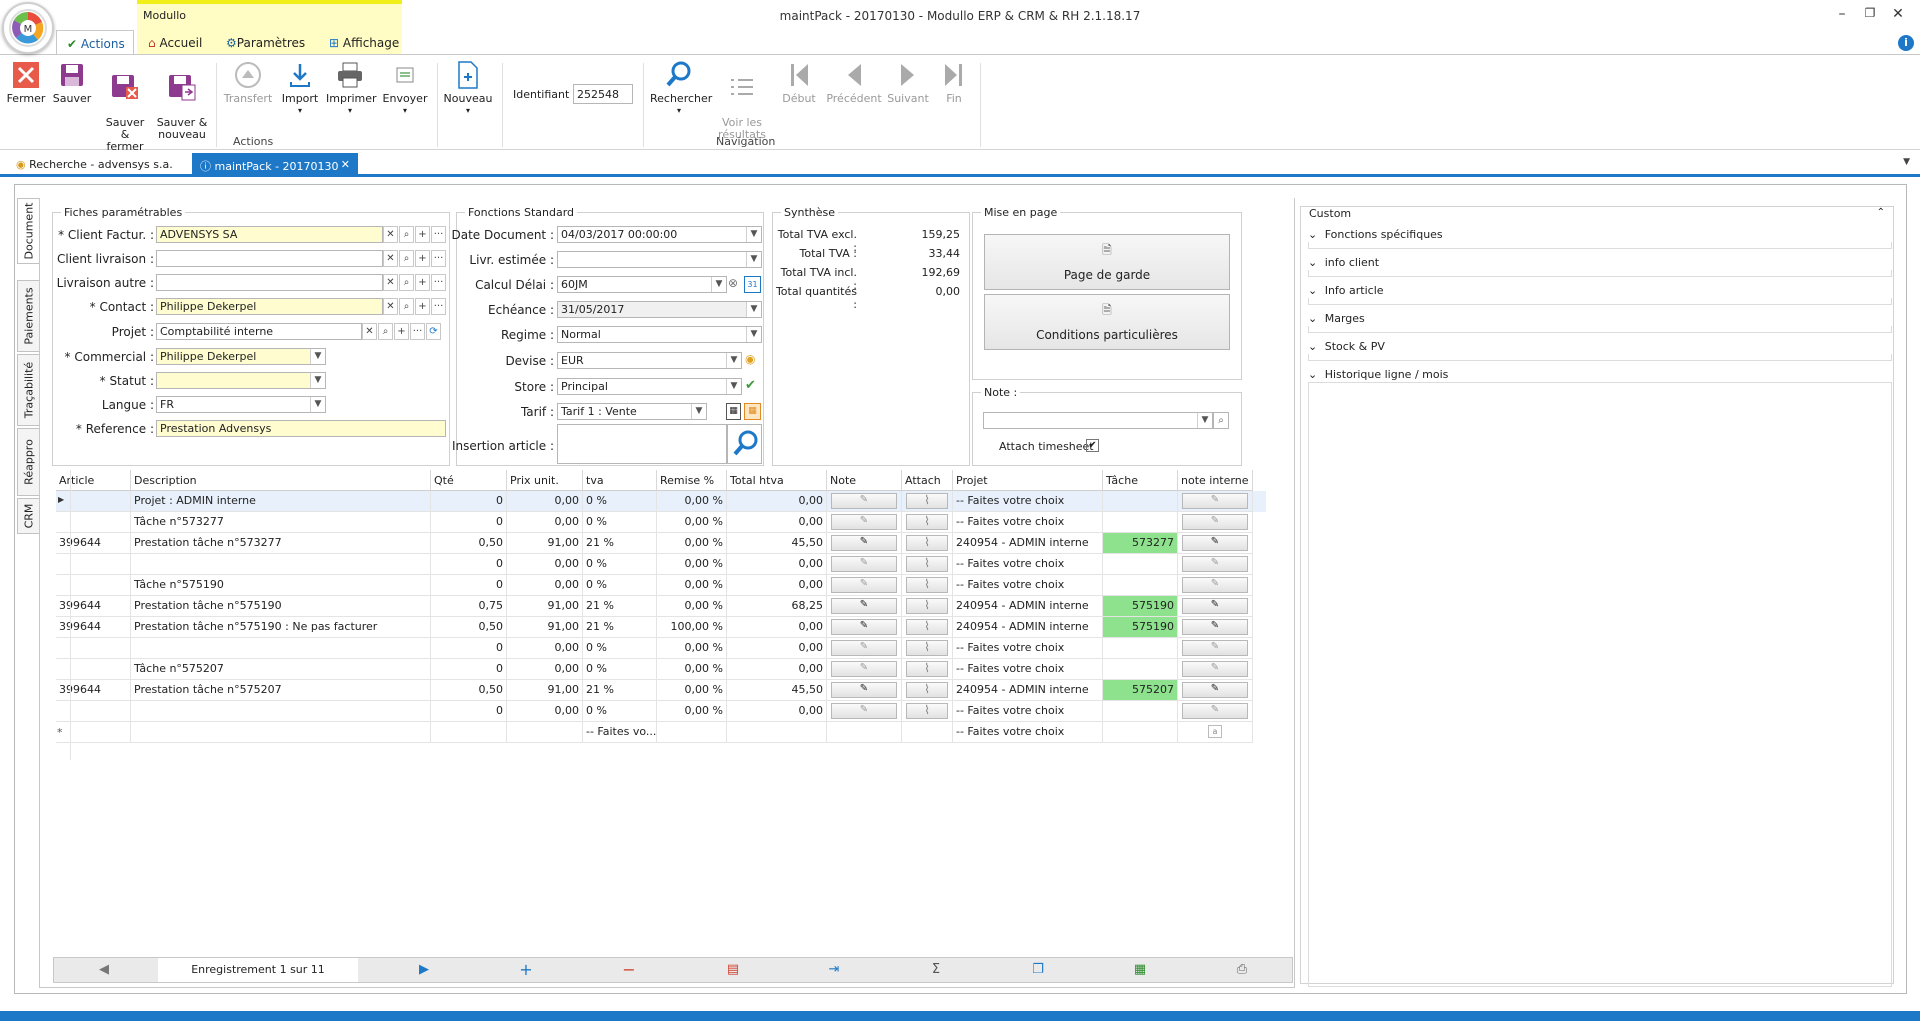 The height and width of the screenshot is (1021, 1920). I want to click on cell-tache: 575207, so click(1140, 690).